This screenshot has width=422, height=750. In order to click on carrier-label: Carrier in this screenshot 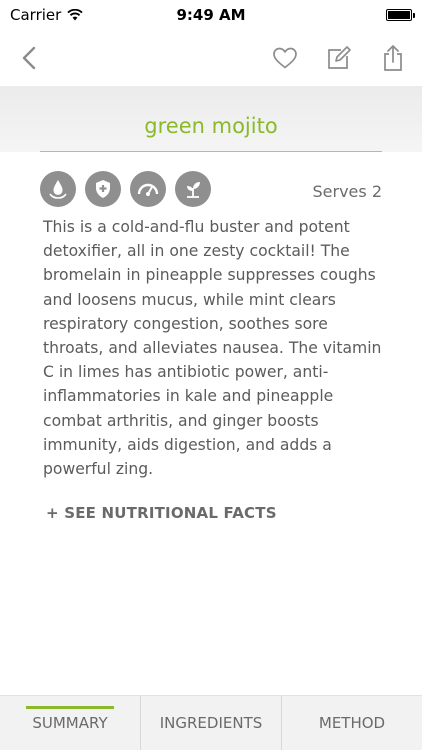, I will do `click(36, 15)`.